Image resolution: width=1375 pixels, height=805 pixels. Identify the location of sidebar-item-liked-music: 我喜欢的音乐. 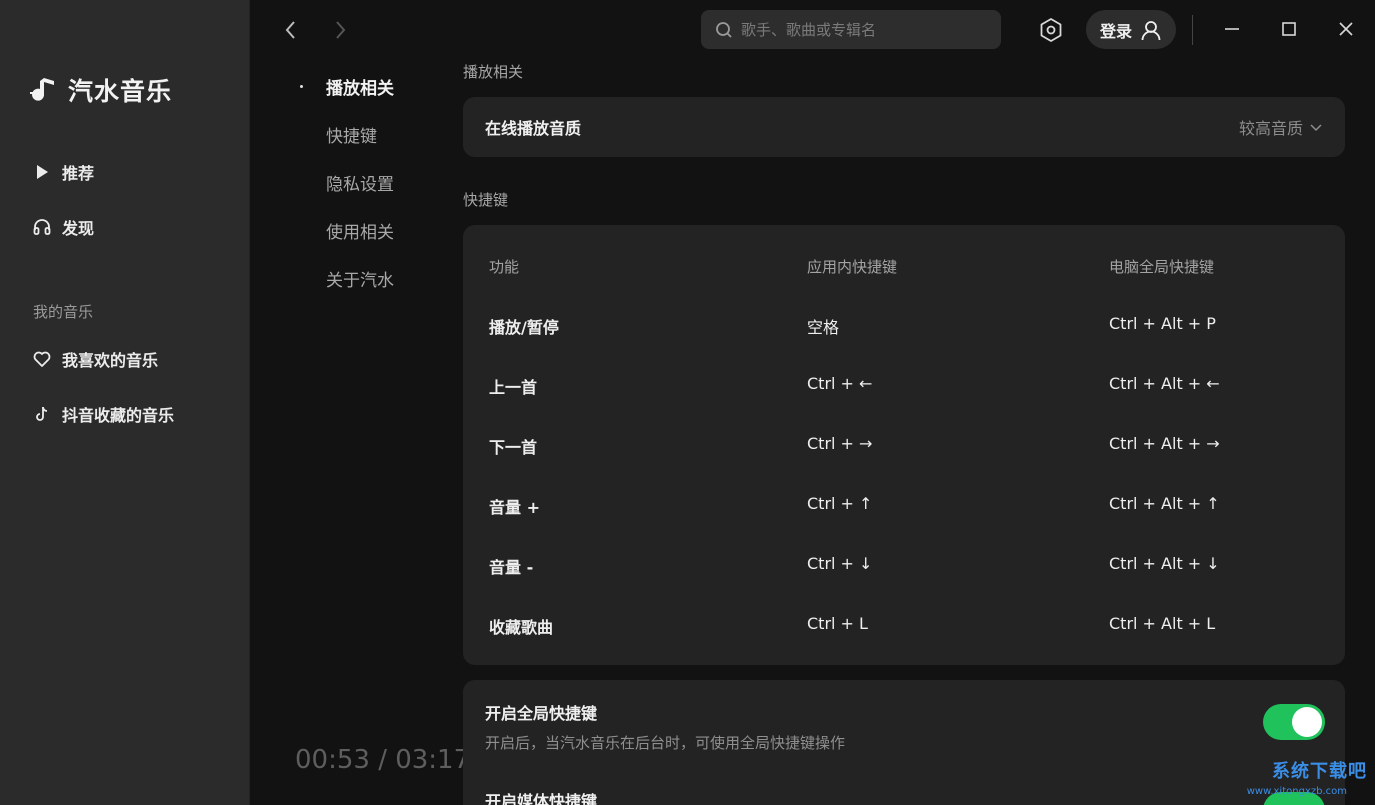
(95, 359).